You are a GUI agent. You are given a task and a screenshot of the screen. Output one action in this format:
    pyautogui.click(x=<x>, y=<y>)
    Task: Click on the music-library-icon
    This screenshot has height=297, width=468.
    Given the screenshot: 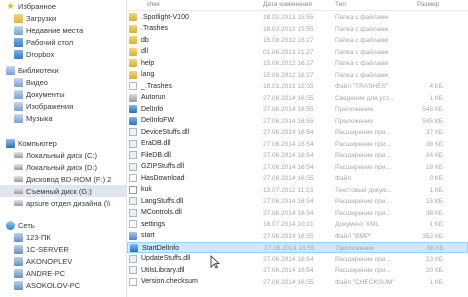 What is the action you would take?
    pyautogui.click(x=18, y=118)
    